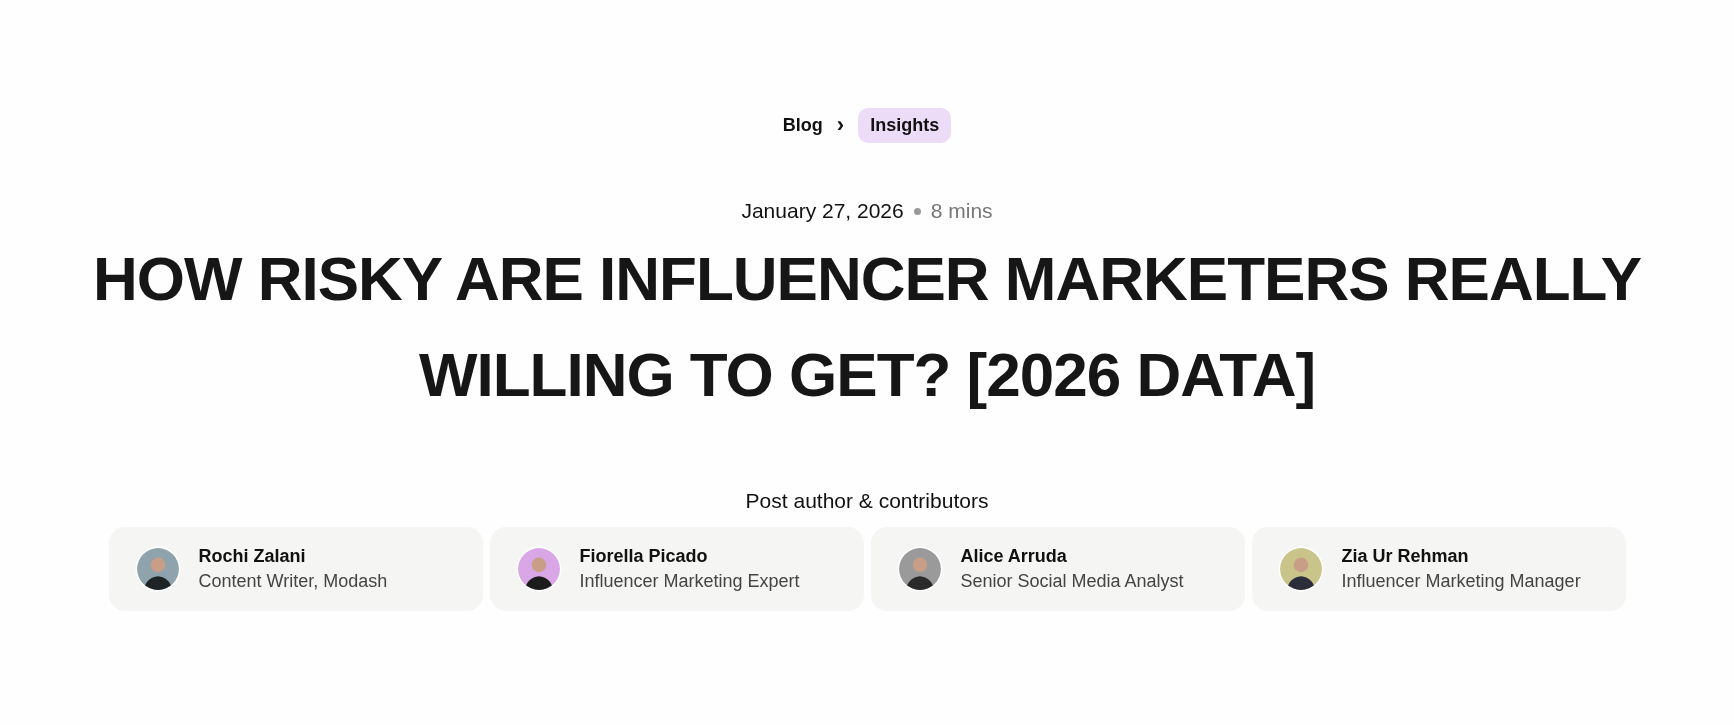 The image size is (1734, 725). Describe the element at coordinates (1072, 581) in the screenshot. I see `author-role: Senior Social Media Analyst` at that location.